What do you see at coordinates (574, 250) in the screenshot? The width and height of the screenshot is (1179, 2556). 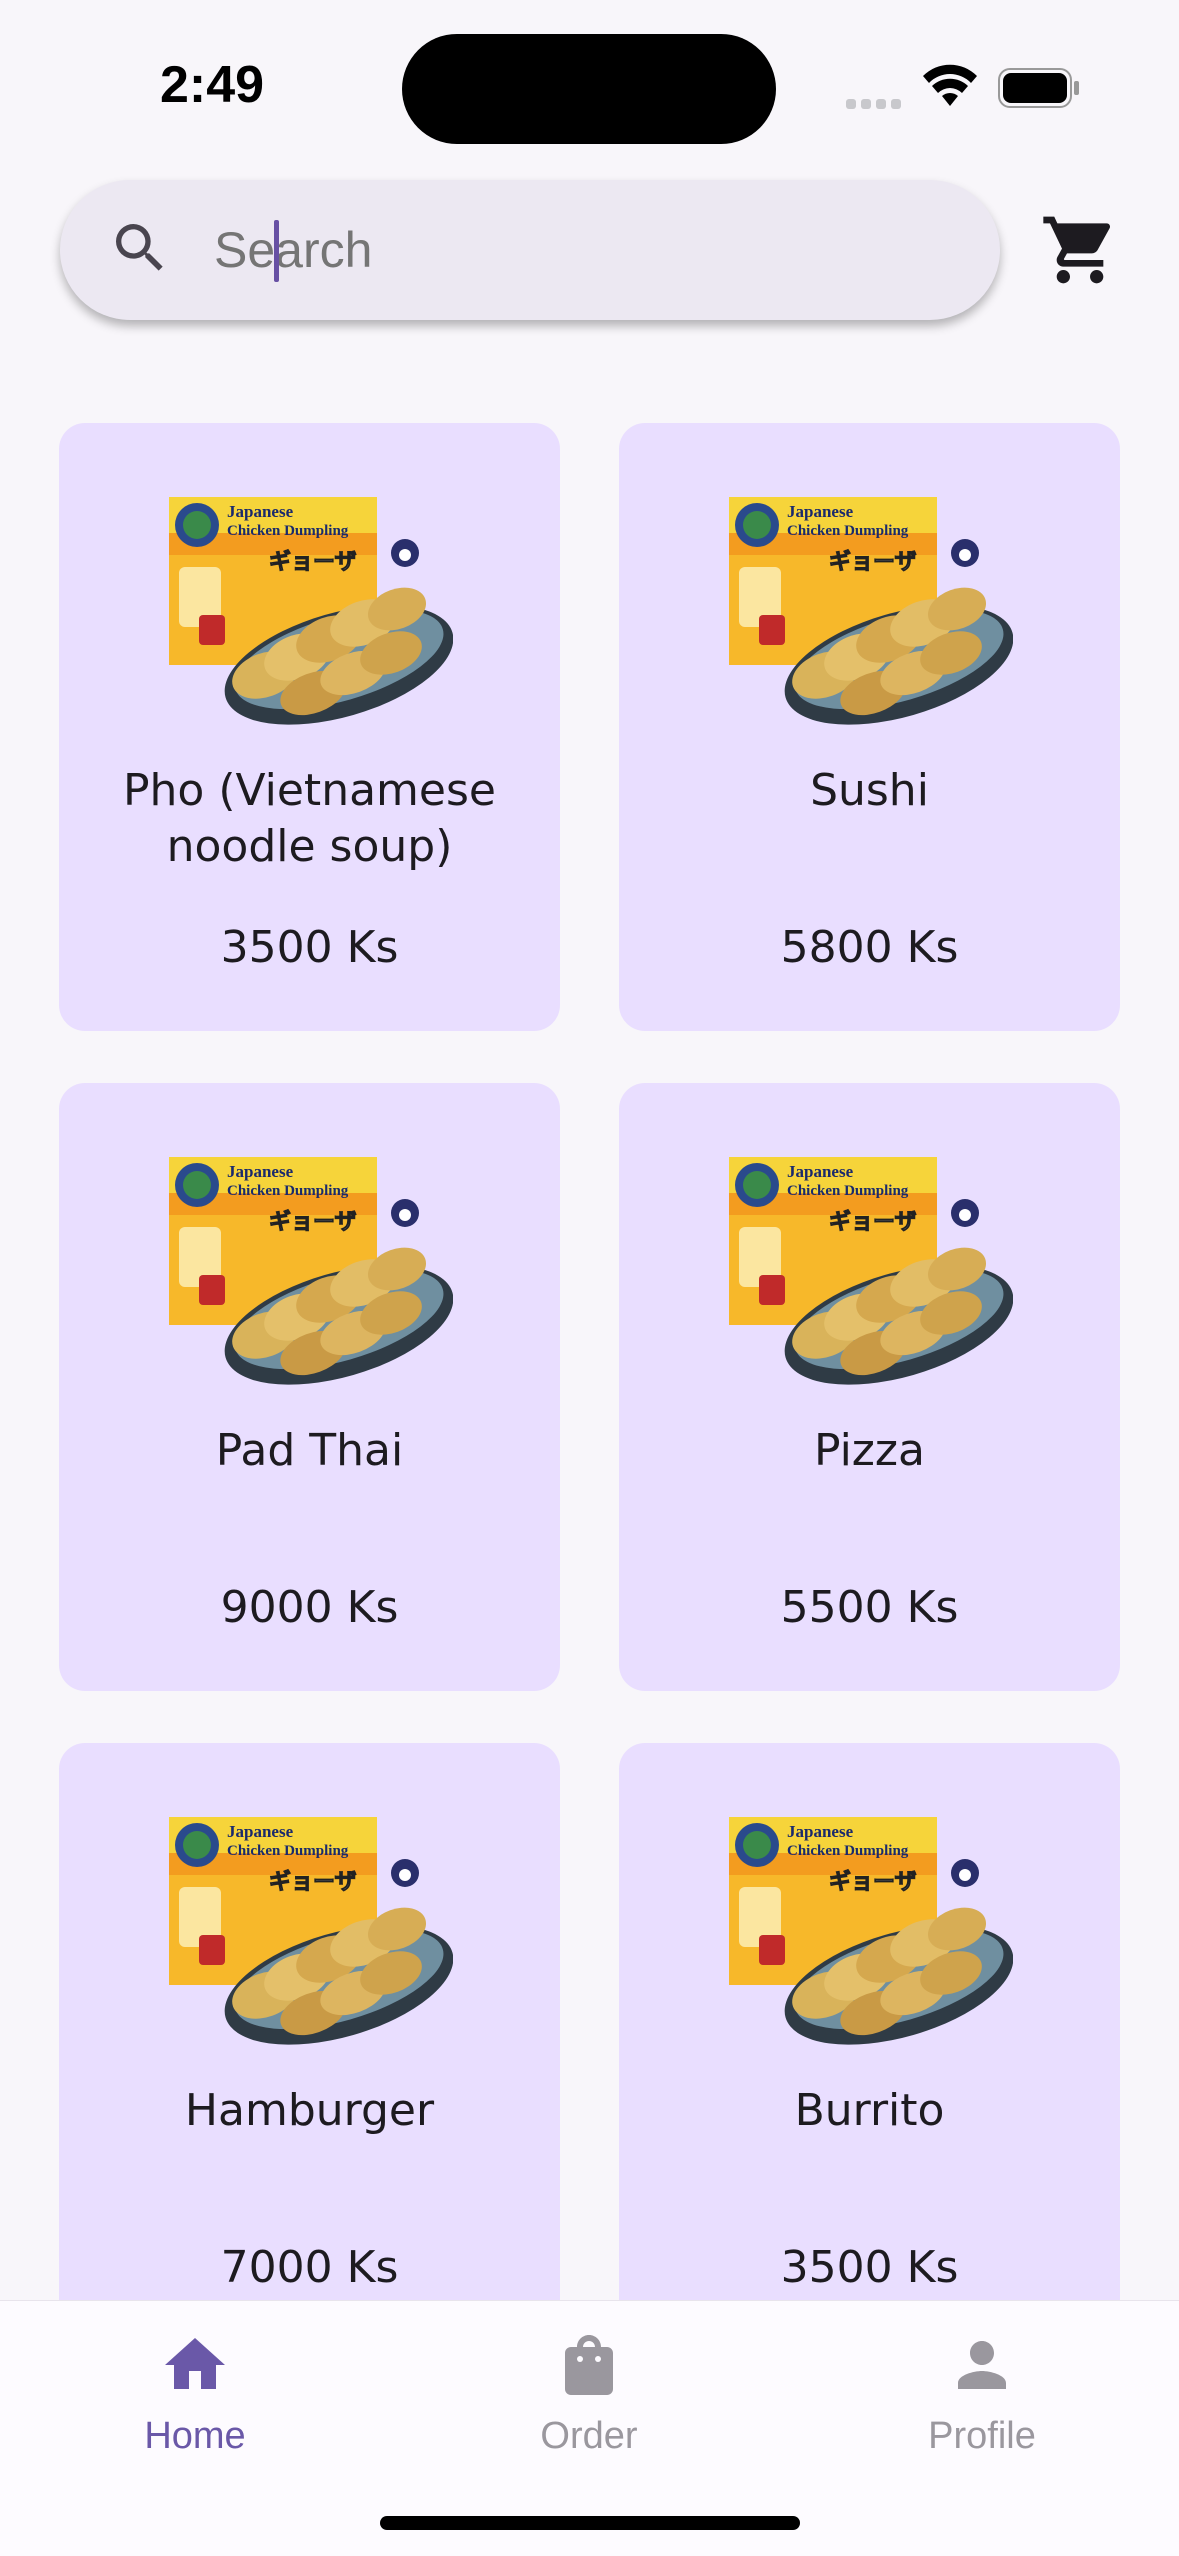 I see `search-input` at bounding box center [574, 250].